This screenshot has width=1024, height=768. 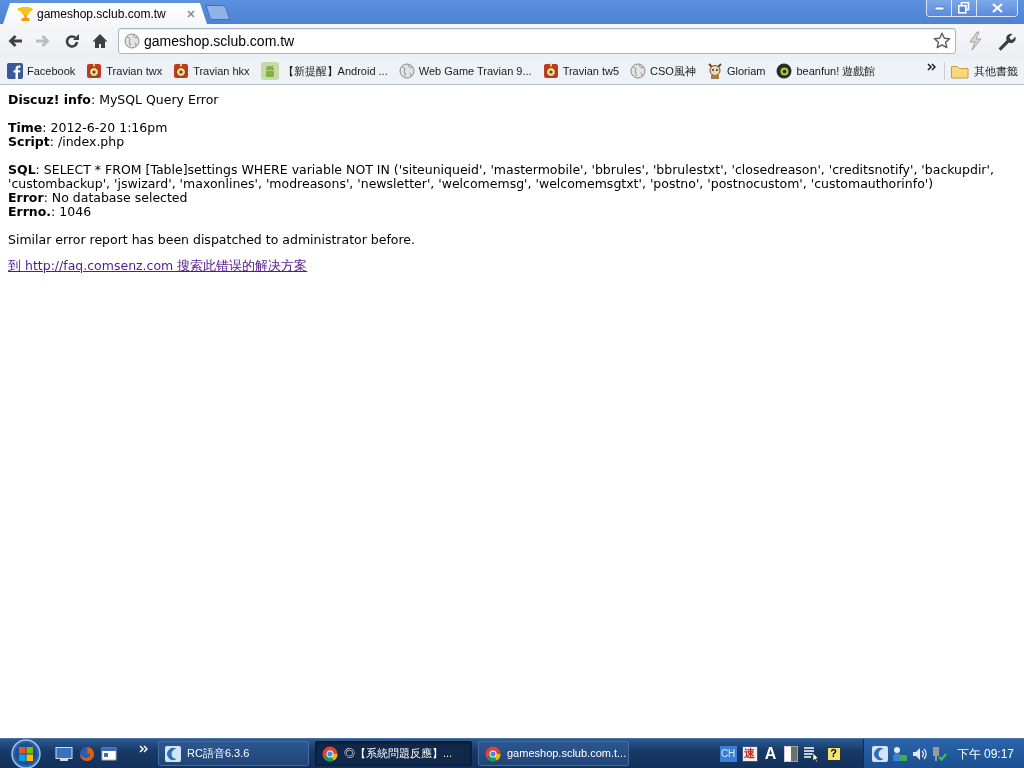 What do you see at coordinates (770, 753) in the screenshot?
I see `input-mode-toggle: A` at bounding box center [770, 753].